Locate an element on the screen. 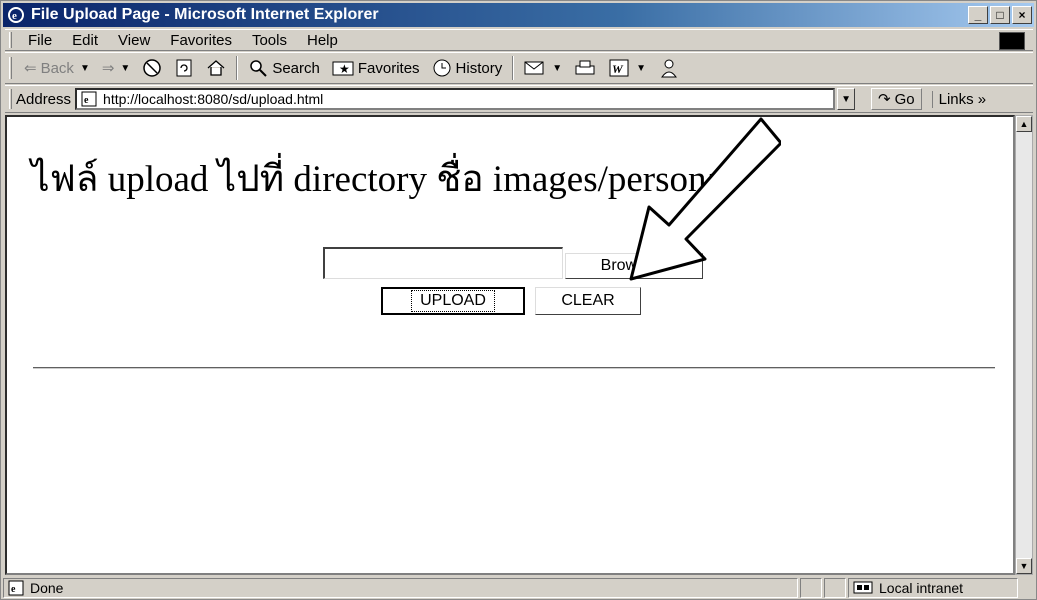 This screenshot has width=1037, height=600. standard-toolbar: ⇐ Back ▼ ⇒ ▼ Search ★ Favorites History is located at coordinates (519, 68).